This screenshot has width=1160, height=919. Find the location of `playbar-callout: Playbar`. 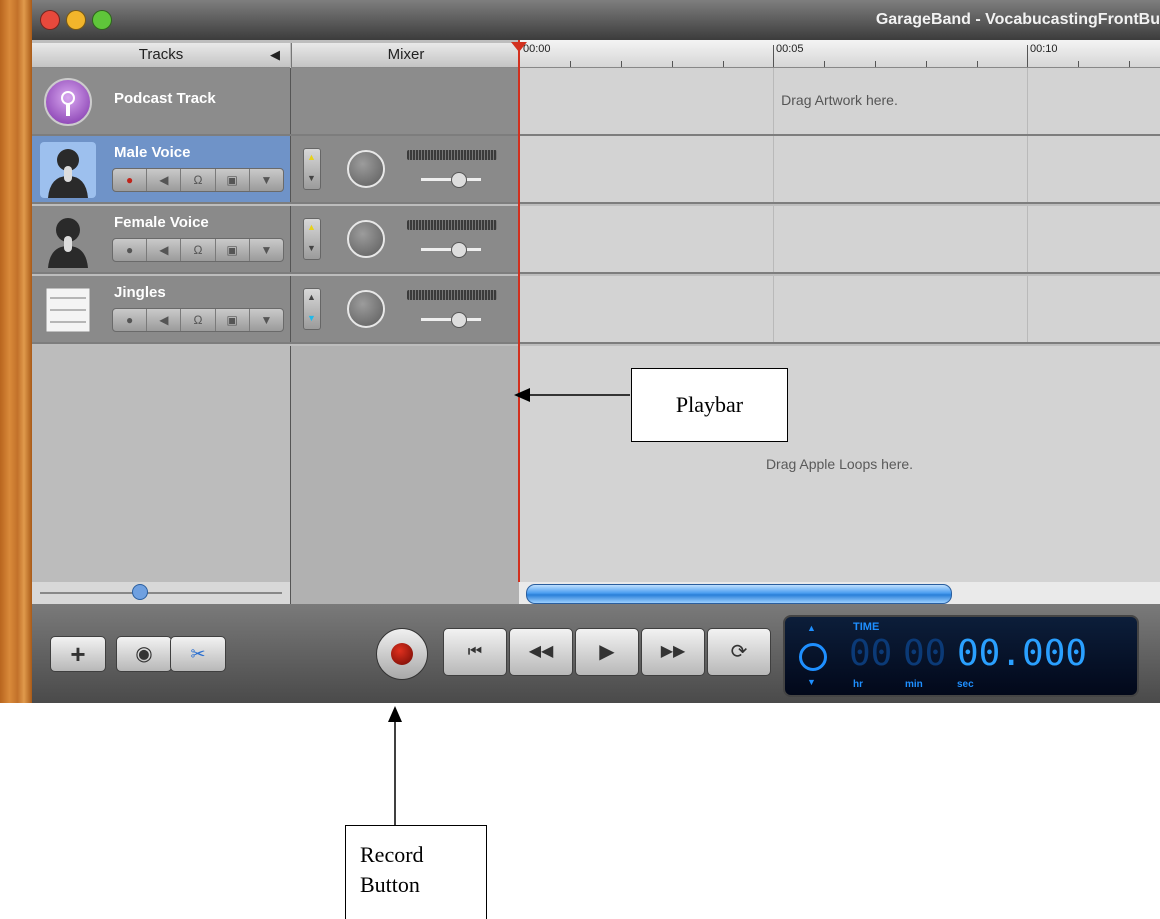

playbar-callout: Playbar is located at coordinates (709, 405).